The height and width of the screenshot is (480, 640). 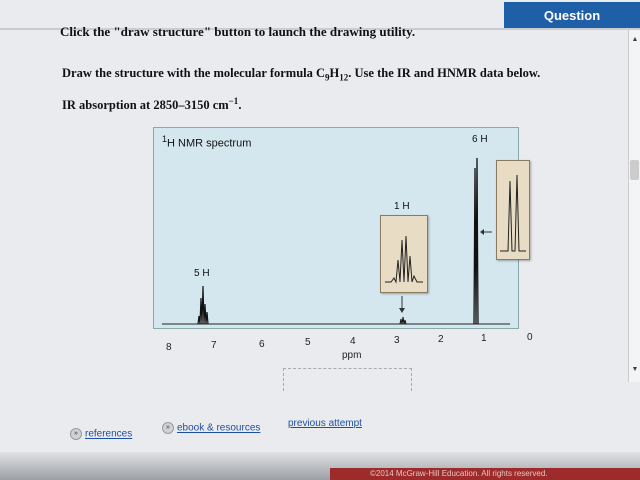 What do you see at coordinates (480, 139) in the screenshot?
I see `label-6h: 6 H` at bounding box center [480, 139].